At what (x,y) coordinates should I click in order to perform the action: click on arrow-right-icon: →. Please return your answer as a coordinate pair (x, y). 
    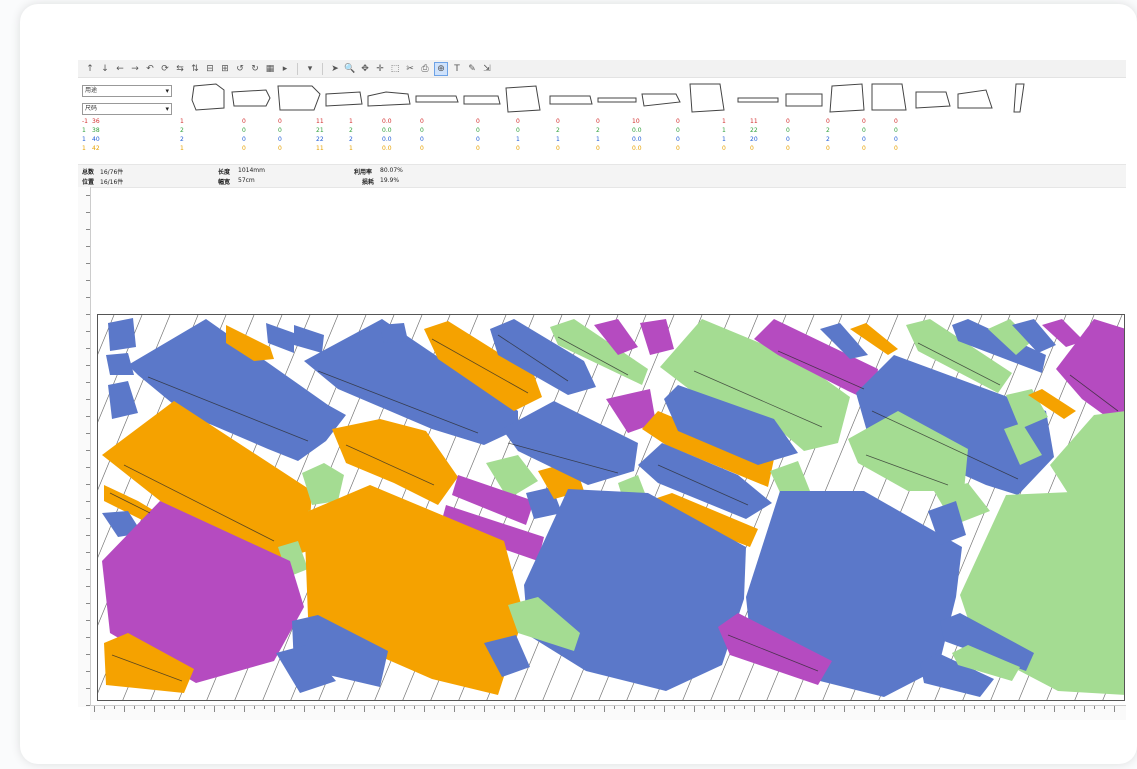
    Looking at the image, I should click on (135, 69).